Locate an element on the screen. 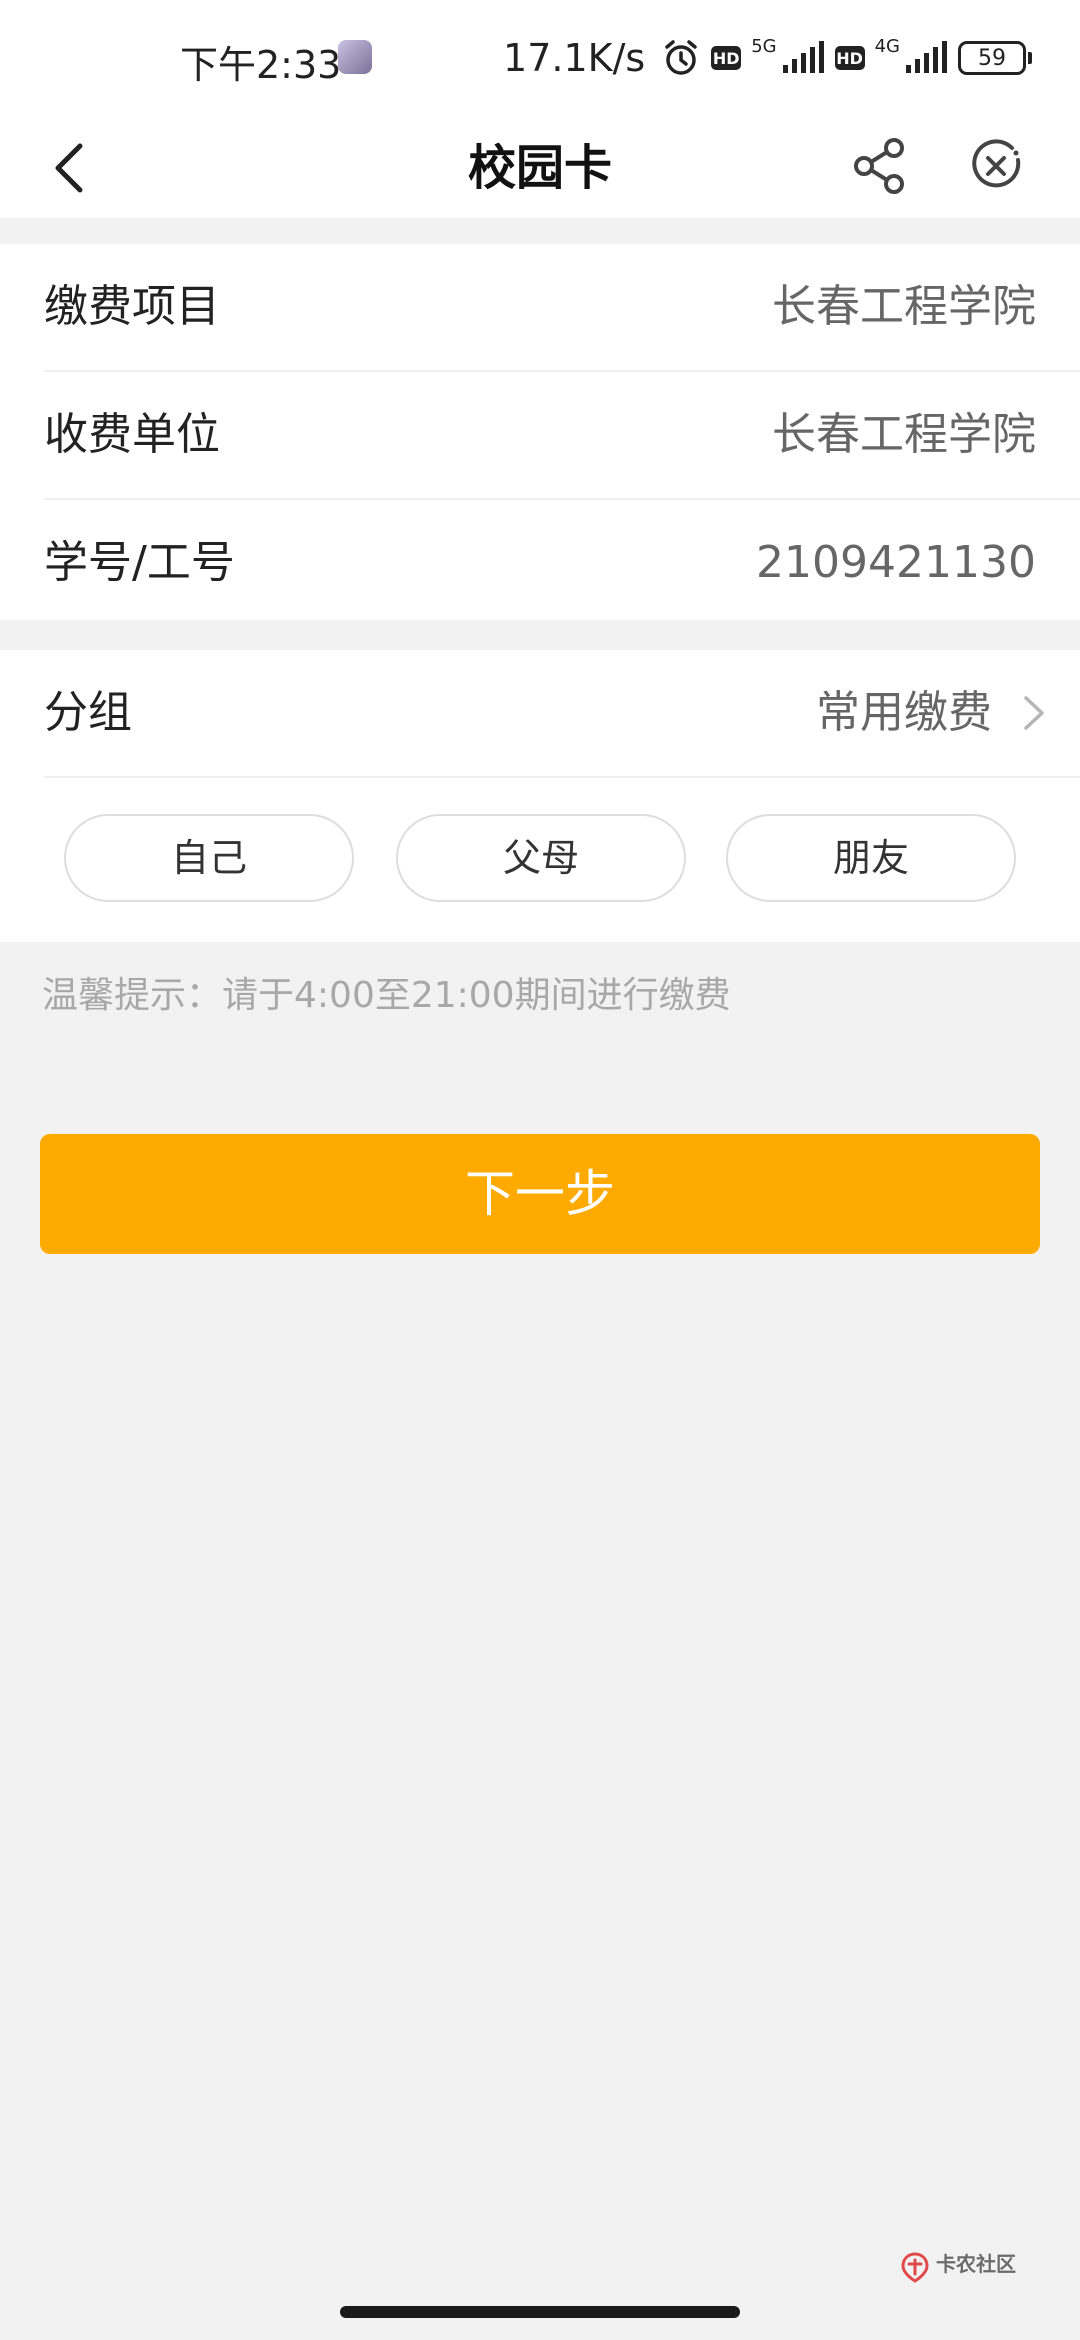 The width and height of the screenshot is (1080, 2340). hd-badge-2: HD is located at coordinates (849, 58).